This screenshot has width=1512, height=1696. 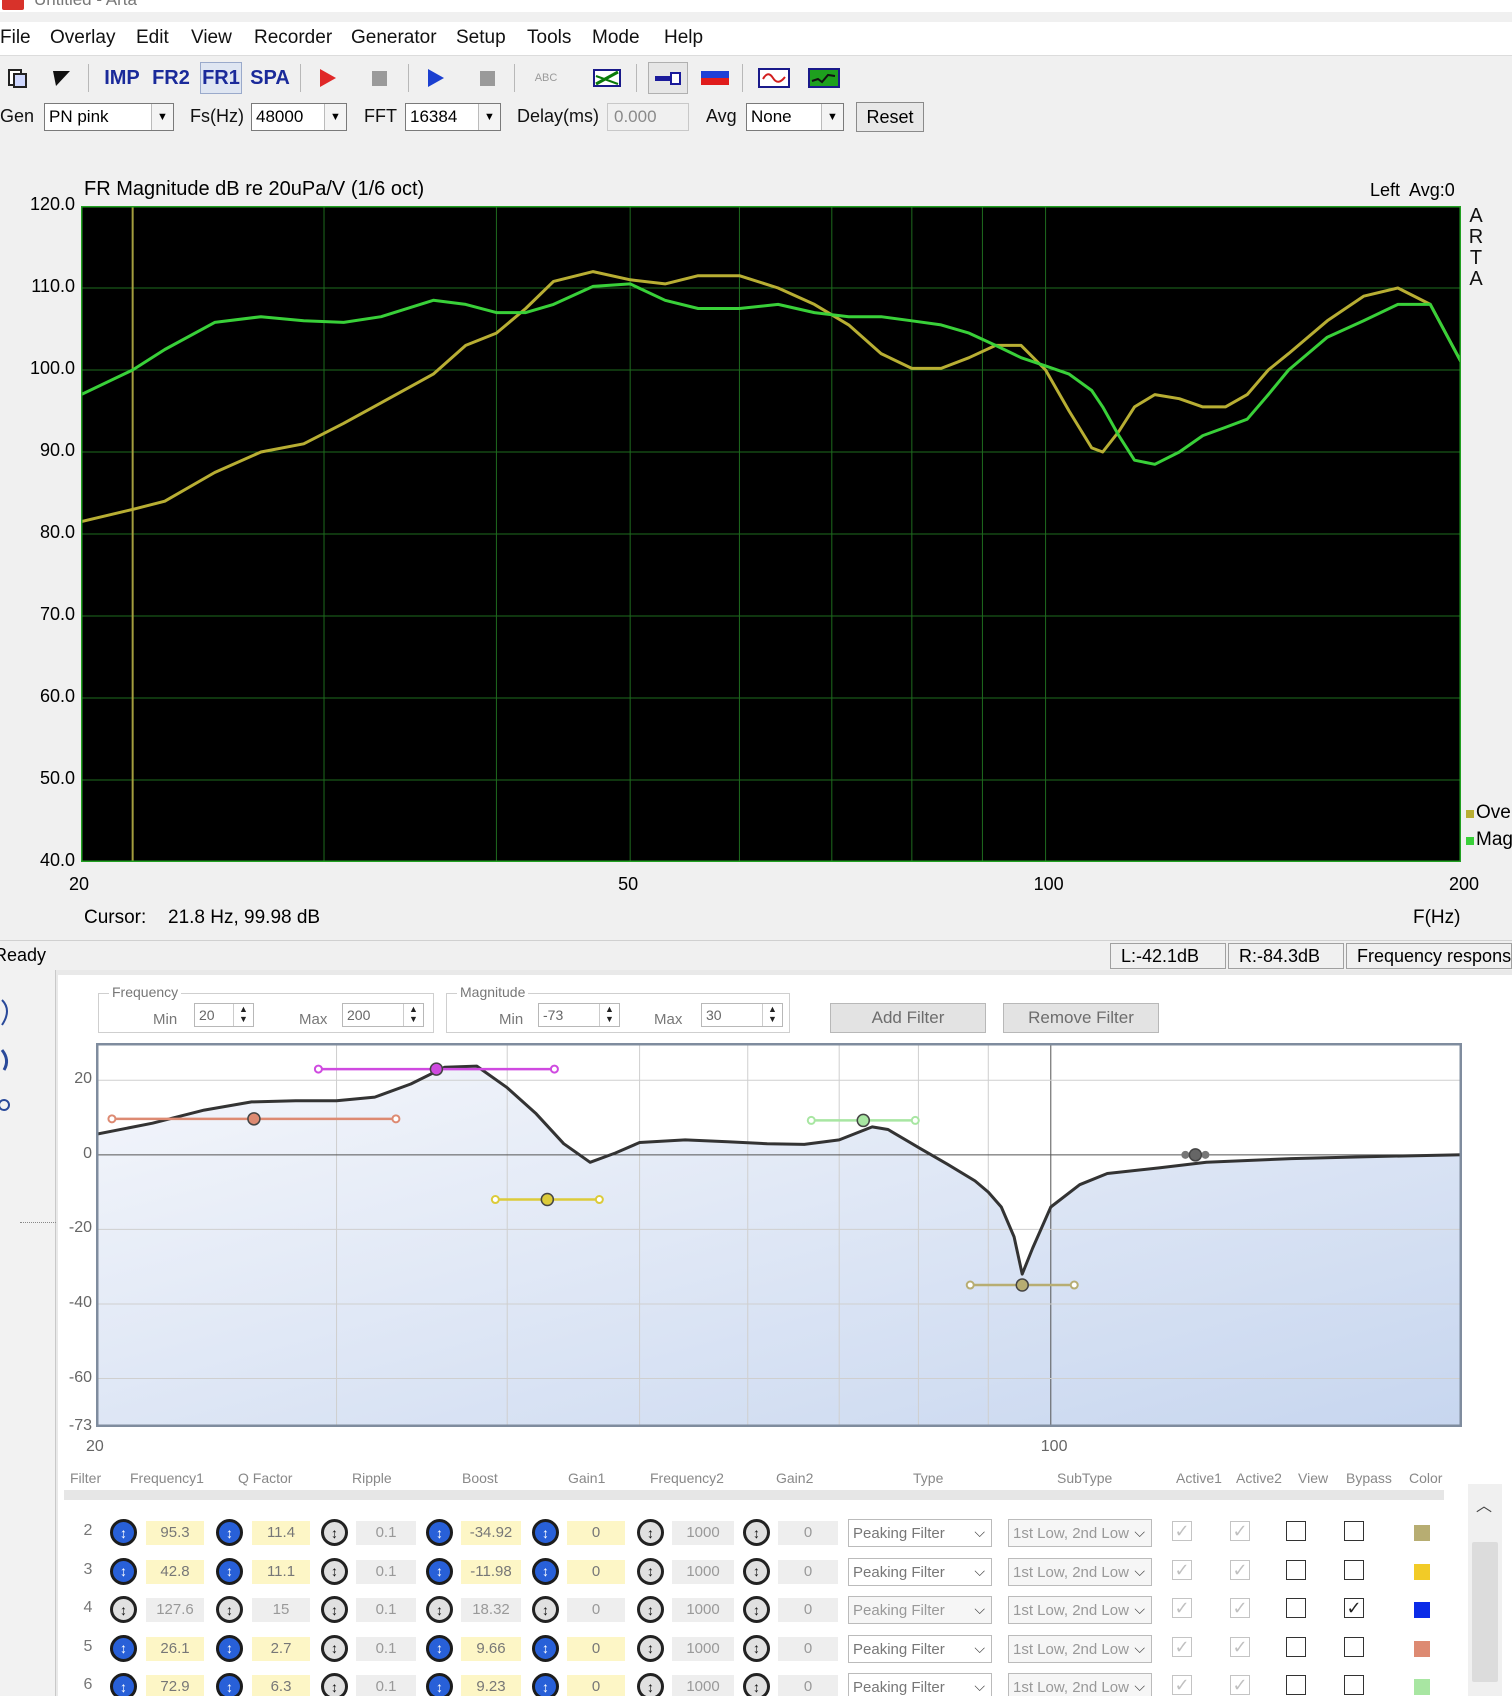 What do you see at coordinates (491, 1610) in the screenshot?
I see `filter-value-field: 18.32` at bounding box center [491, 1610].